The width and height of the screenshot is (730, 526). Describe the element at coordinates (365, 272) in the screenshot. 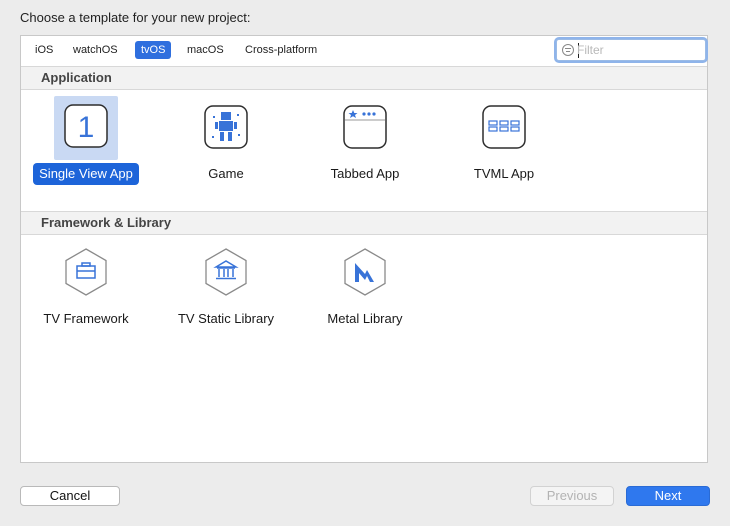

I see `metal-library-icon` at that location.